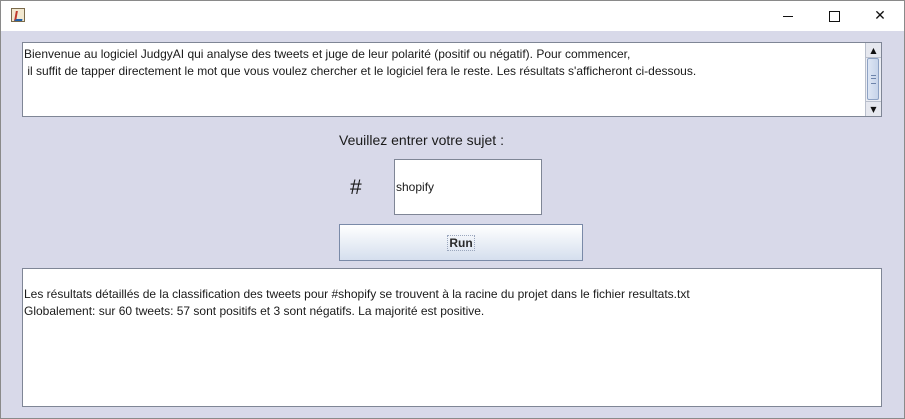 Image resolution: width=905 pixels, height=419 pixels. Describe the element at coordinates (356, 187) in the screenshot. I see `hash-label: #` at that location.